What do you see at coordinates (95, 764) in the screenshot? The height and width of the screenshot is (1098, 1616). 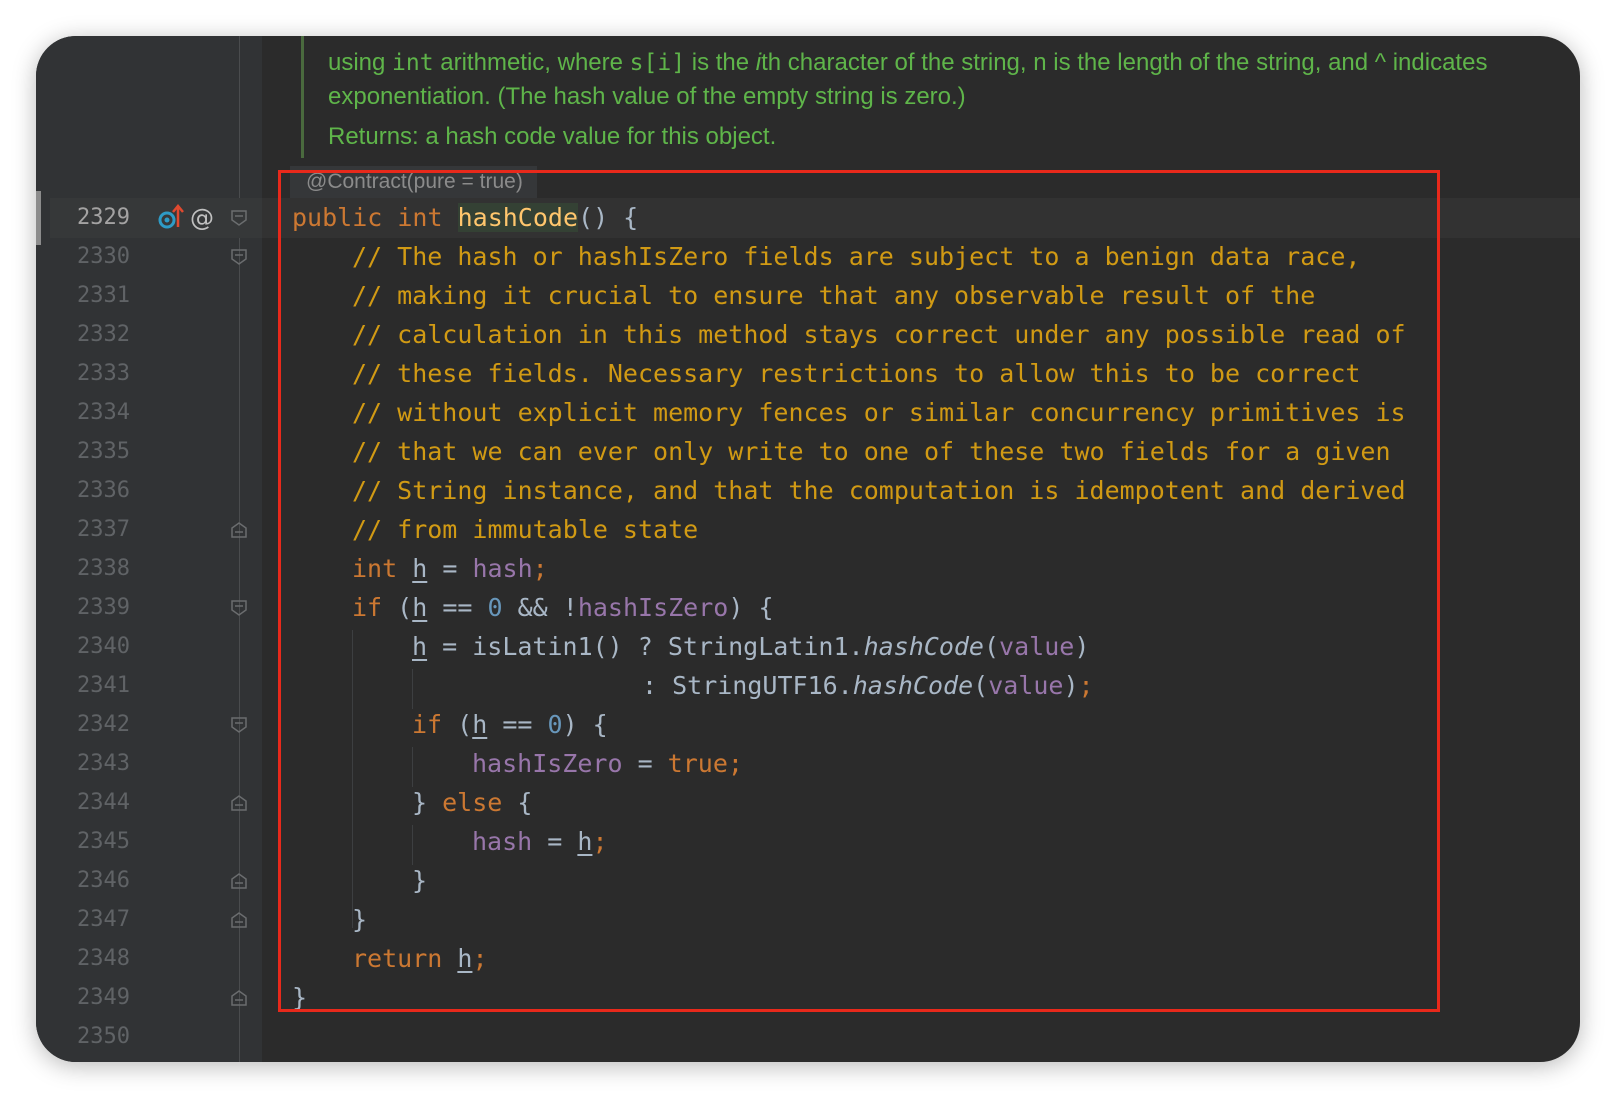 I see `line-number: 2343` at bounding box center [95, 764].